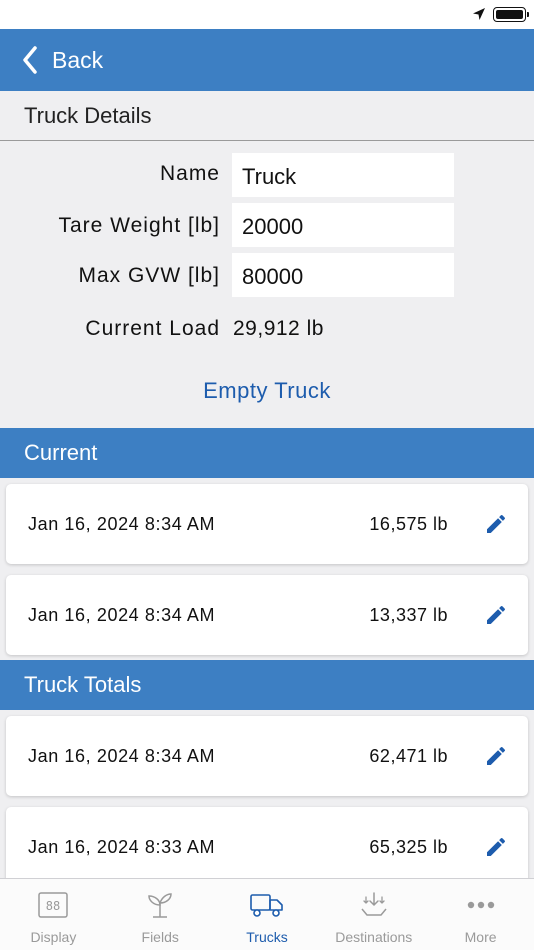 This screenshot has height=950, width=534. Describe the element at coordinates (139, 225) in the screenshot. I see `tare-weight-label: Tare Weight [lb]` at that location.